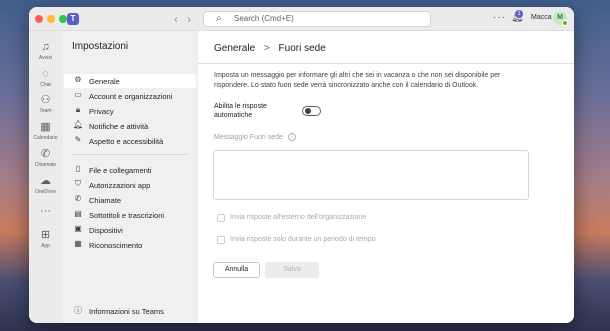 The image size is (610, 331). What do you see at coordinates (302, 48) in the screenshot?
I see `page-title: Fuori sede` at bounding box center [302, 48].